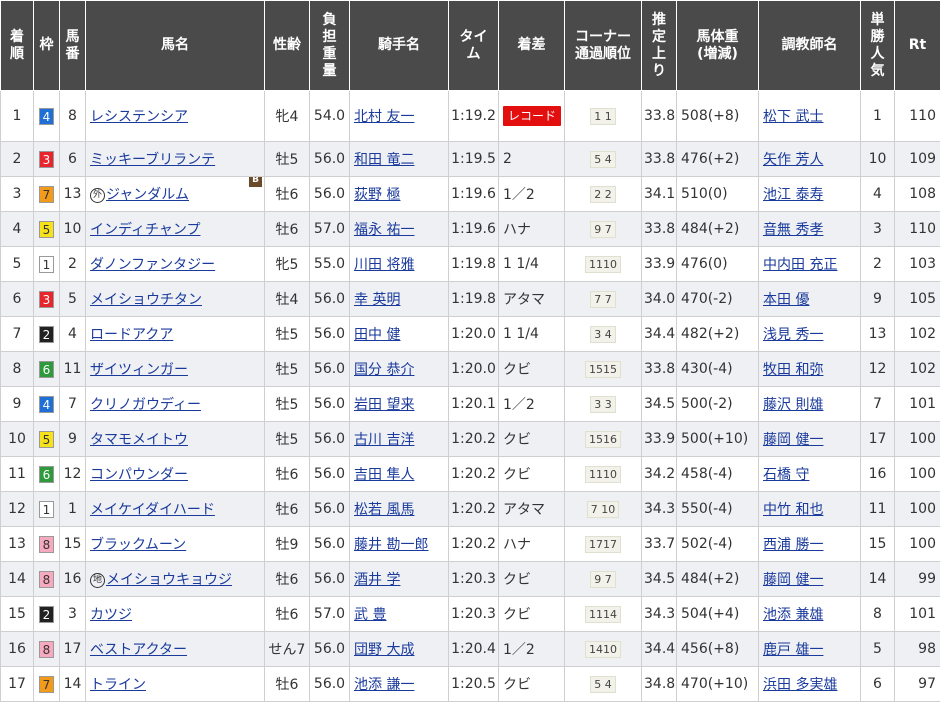 This screenshot has width=940, height=711. I want to click on trainer-link: 西浦 勝一, so click(793, 545).